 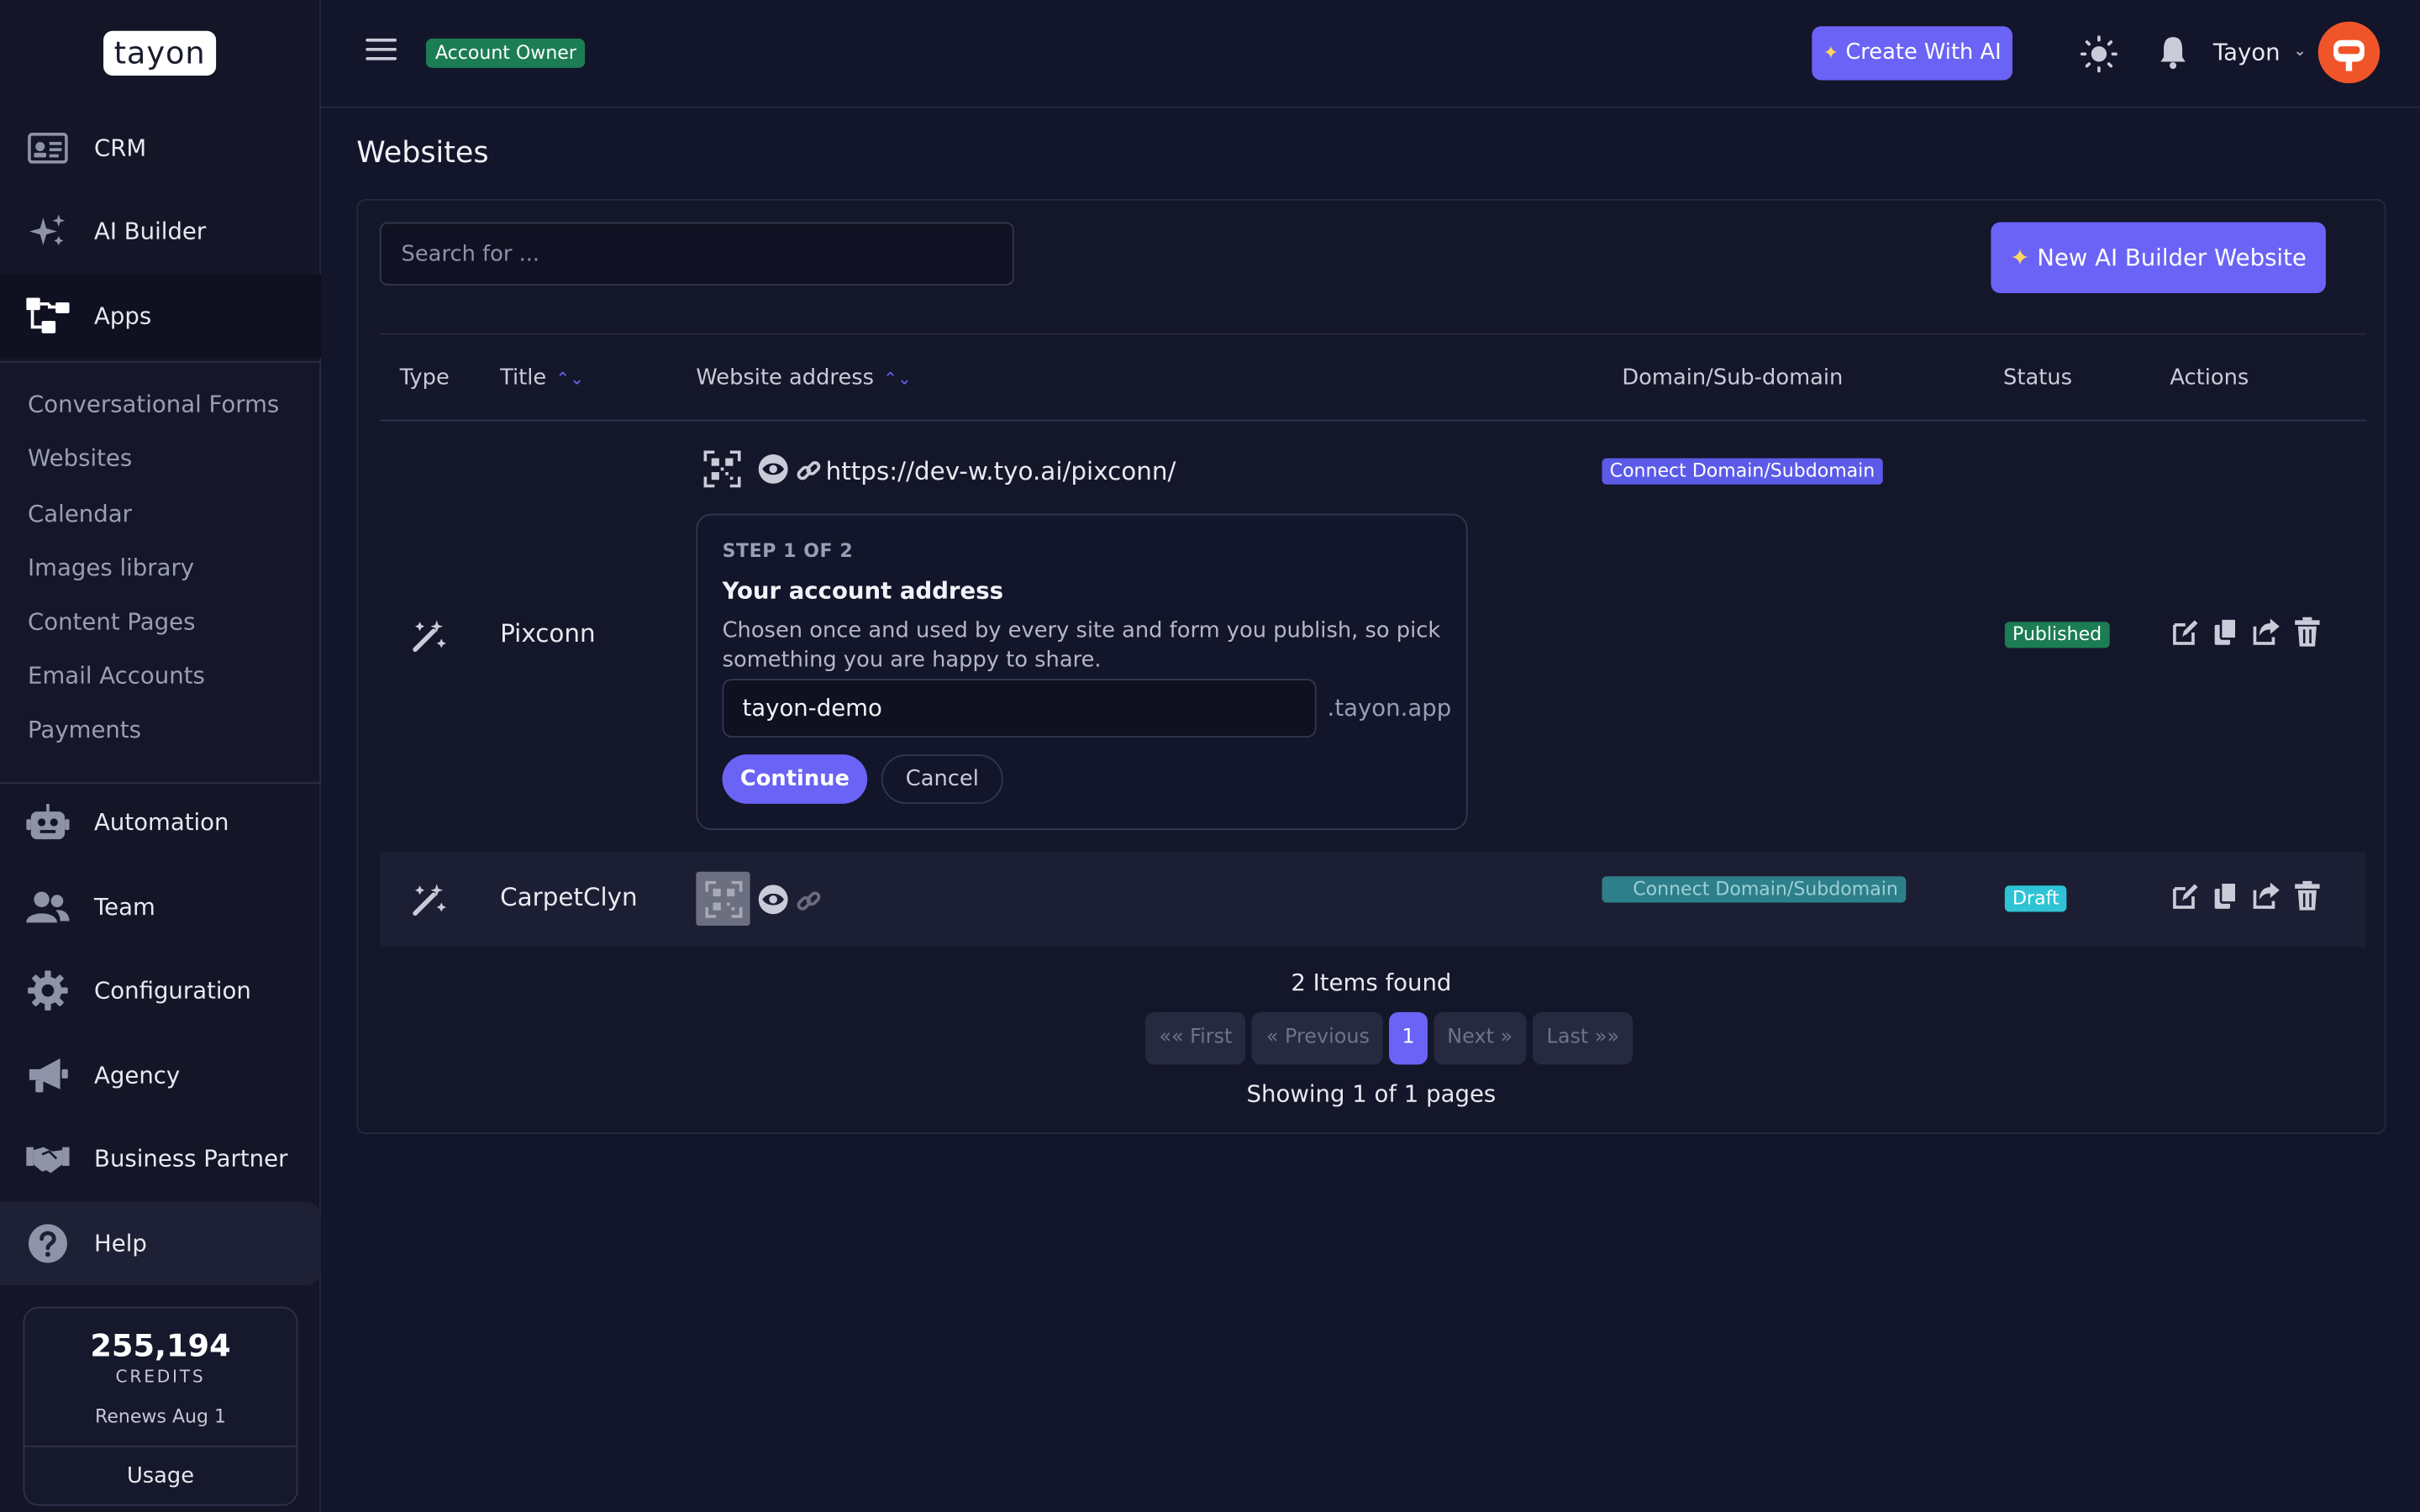 What do you see at coordinates (160, 53) in the screenshot?
I see `brand-logo: tayon` at bounding box center [160, 53].